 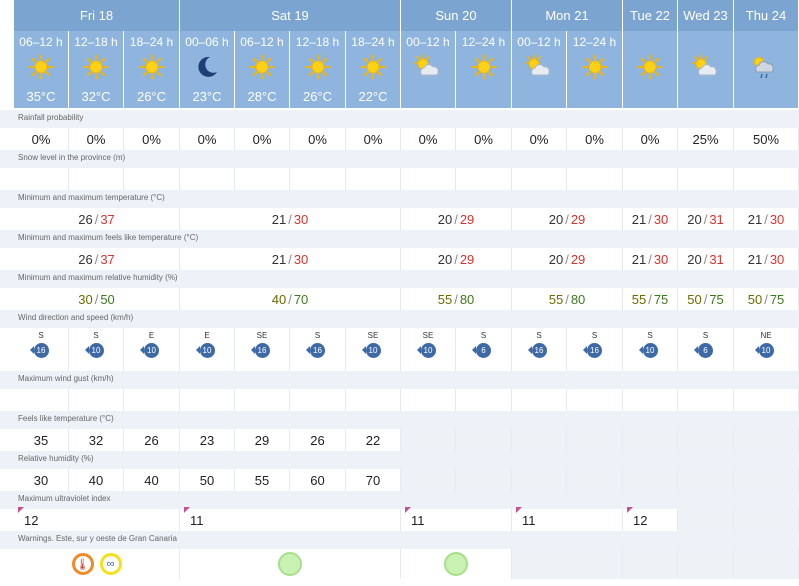 I want to click on wind-cell: SE 16, so click(x=262, y=349).